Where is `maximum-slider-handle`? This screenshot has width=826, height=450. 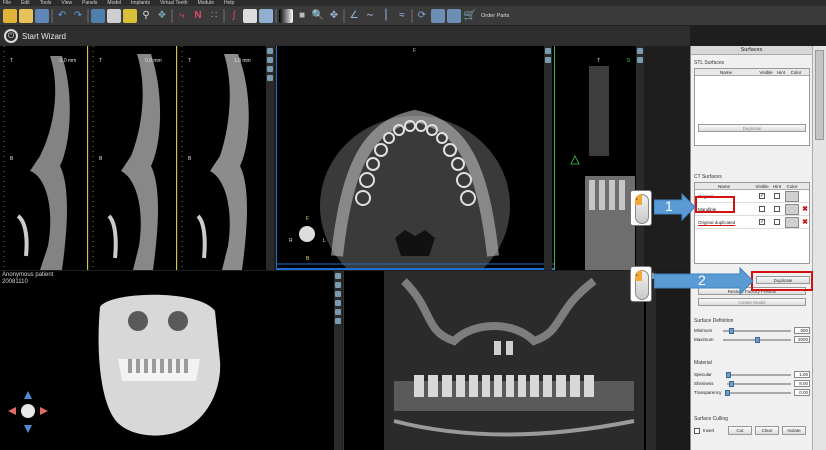
maximum-slider-handle is located at coordinates (757, 339).